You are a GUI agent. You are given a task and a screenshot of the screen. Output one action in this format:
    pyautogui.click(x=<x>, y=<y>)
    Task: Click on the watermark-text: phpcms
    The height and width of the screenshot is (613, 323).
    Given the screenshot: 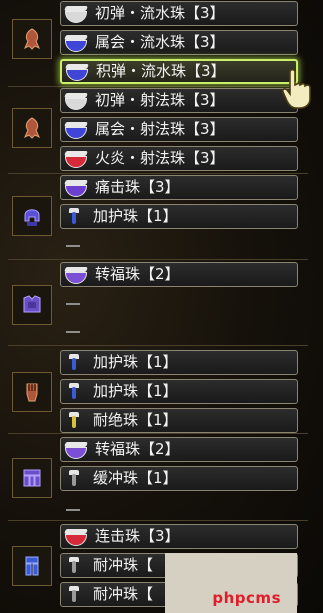 What is the action you would take?
    pyautogui.click(x=246, y=598)
    